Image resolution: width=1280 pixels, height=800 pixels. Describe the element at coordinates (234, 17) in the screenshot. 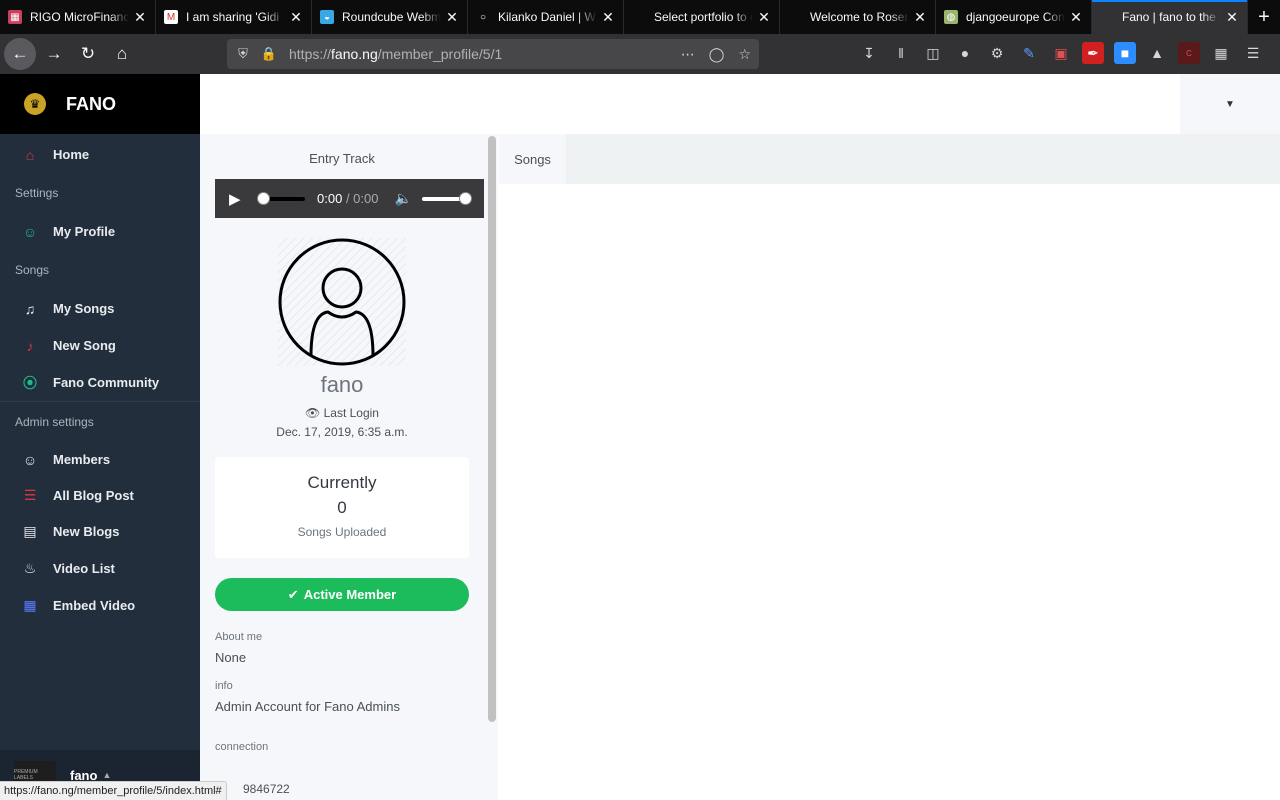

I see `browser-tab: M I am sharing 'Gidi ✕` at that location.